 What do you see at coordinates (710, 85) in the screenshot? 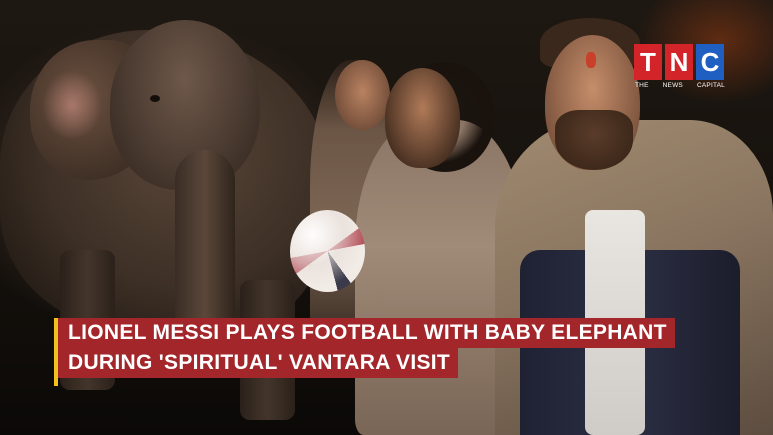
I see `logo-subtitle-capital: CAPITAL` at bounding box center [710, 85].